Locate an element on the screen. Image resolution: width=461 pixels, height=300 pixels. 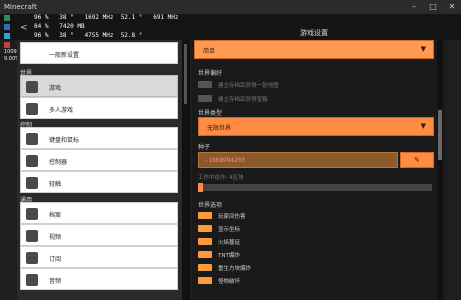
mob-griefing-toggle is located at coordinates (205, 280).